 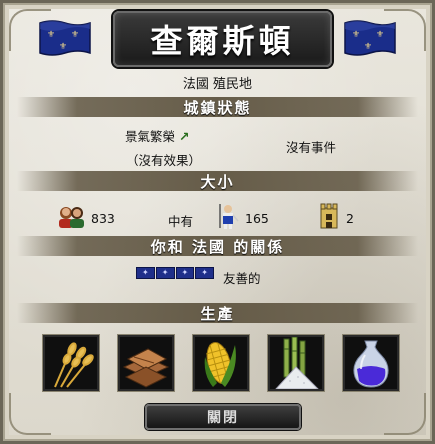 I want to click on town-size-label: 中有, so click(x=181, y=221).